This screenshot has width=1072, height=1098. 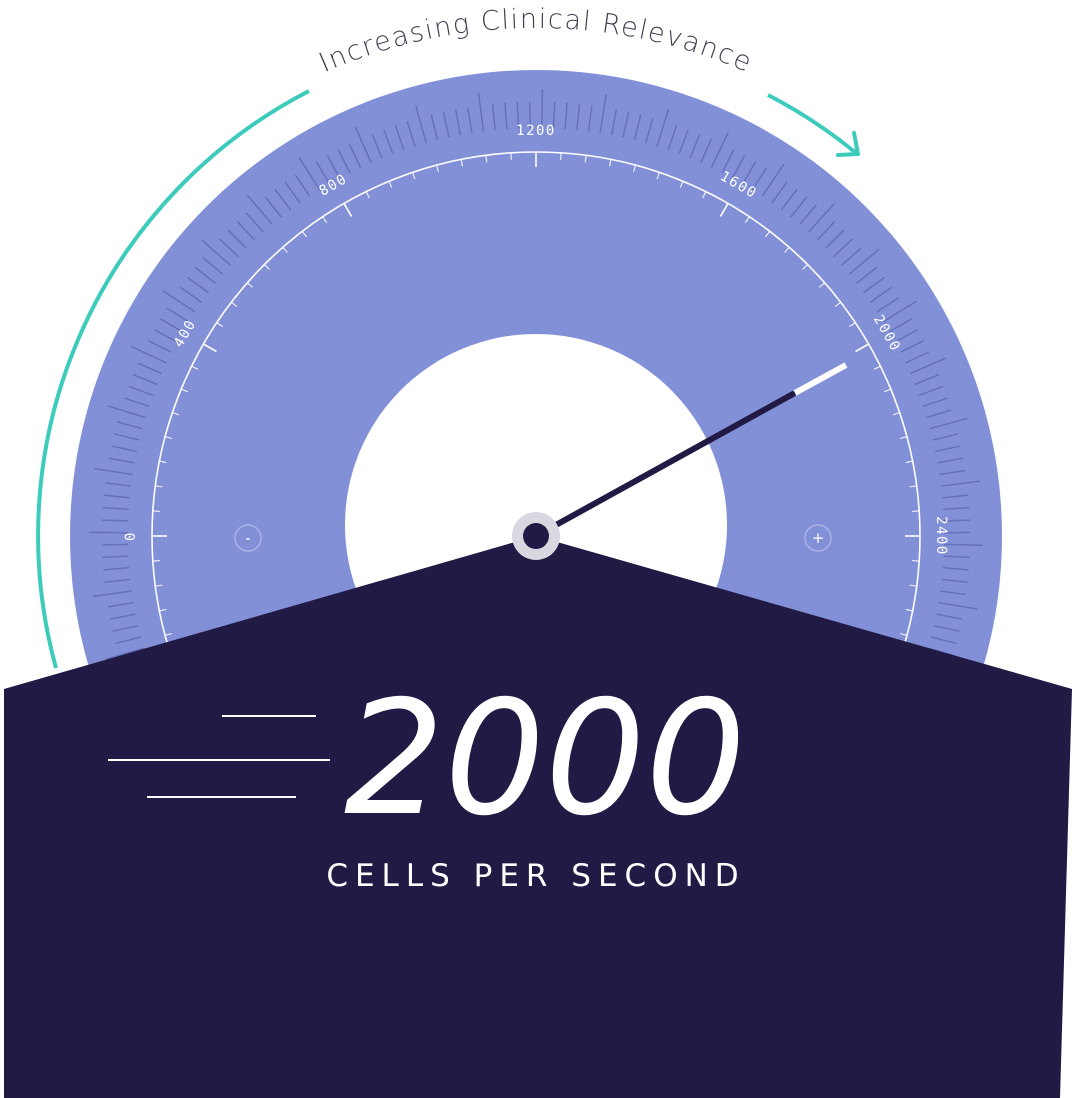 I want to click on tick-label-2400: 2400, so click(x=941, y=536).